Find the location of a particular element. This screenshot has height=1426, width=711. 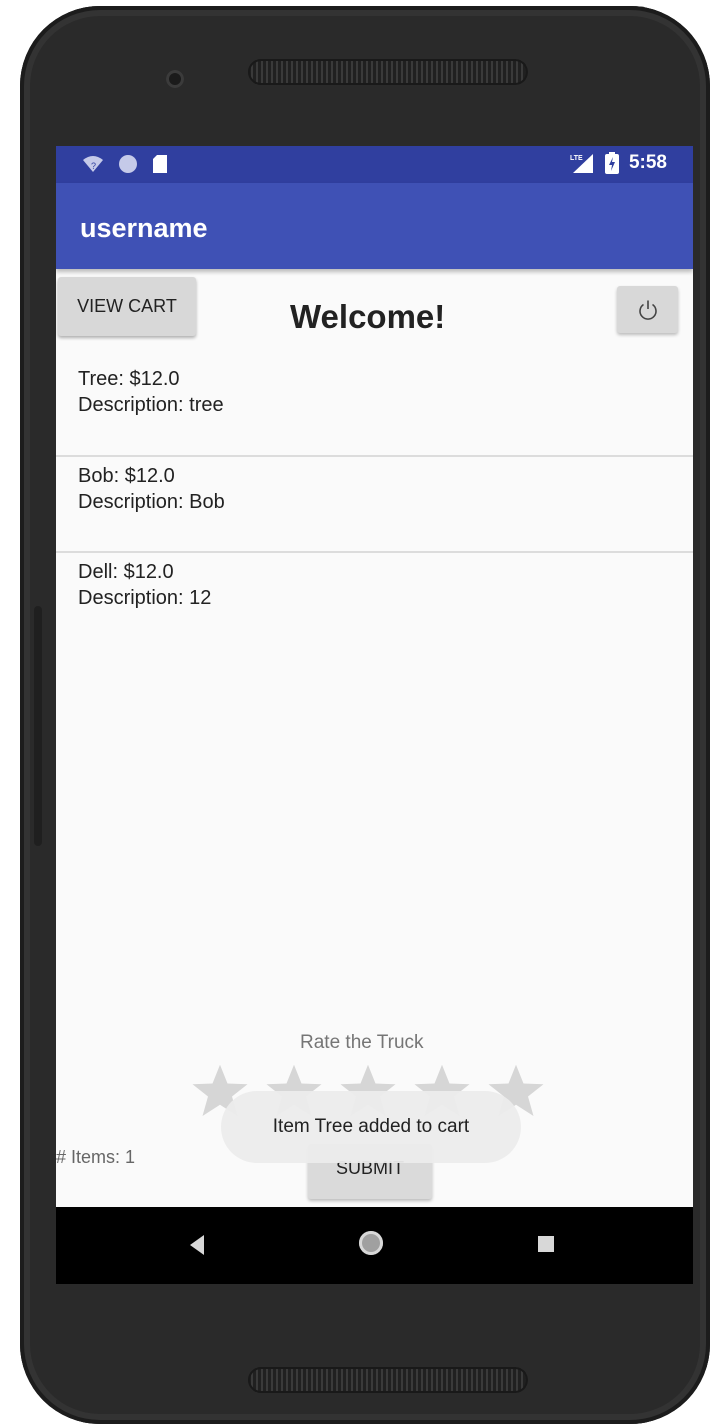

list-item: Bob: $12.0 Description: Bob is located at coordinates (374, 505).